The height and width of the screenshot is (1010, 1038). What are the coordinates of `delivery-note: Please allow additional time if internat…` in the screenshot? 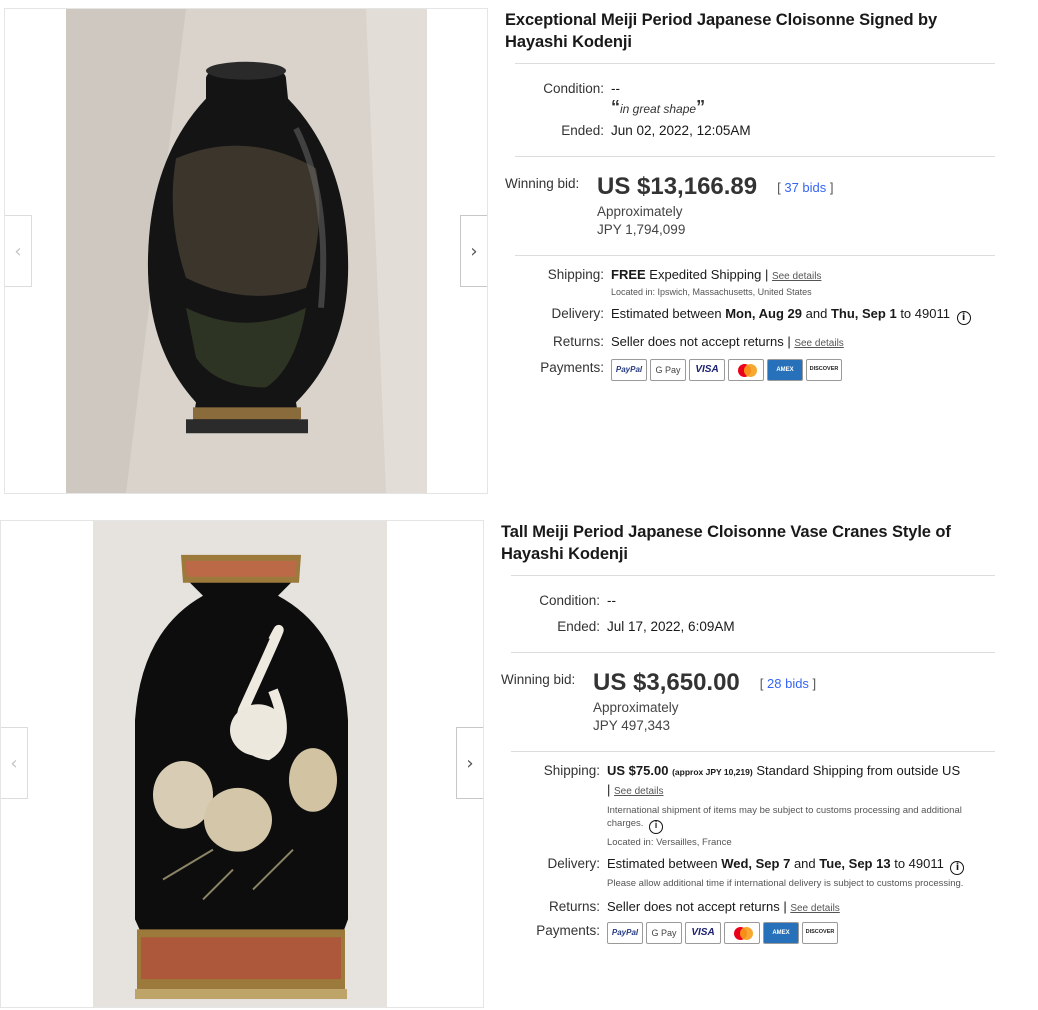 It's located at (785, 883).